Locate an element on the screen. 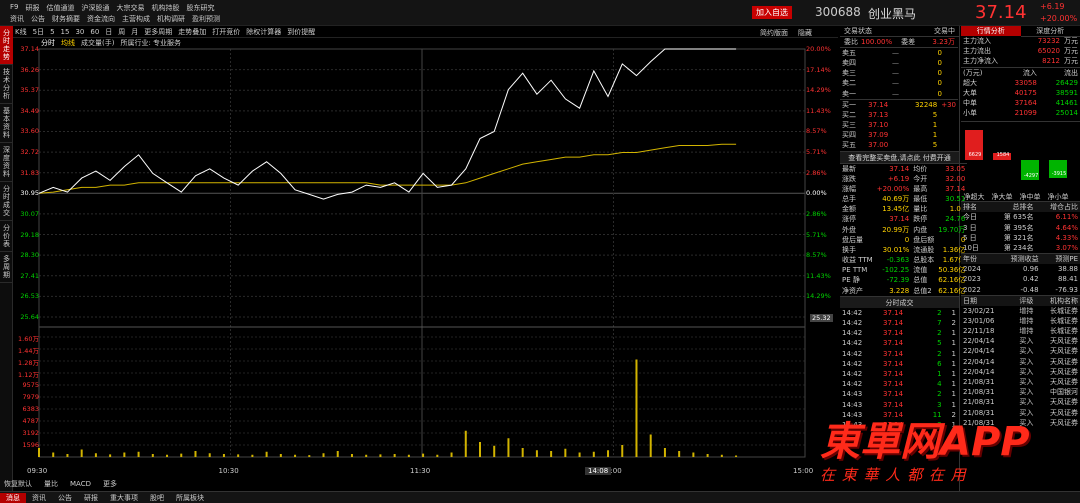 The height and width of the screenshot is (503, 1080). cell: 3.07% is located at coordinates (1066, 247).